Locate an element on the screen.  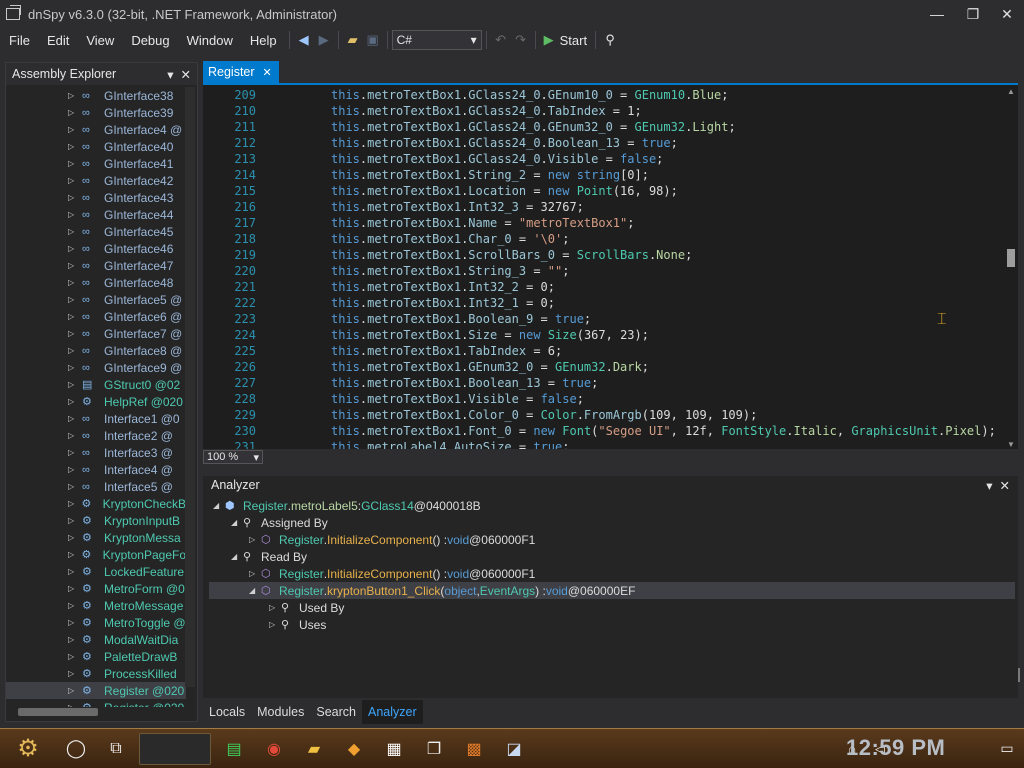
tree-item: ▷ ∞ GInterface8 @ is located at coordinates (96, 350).